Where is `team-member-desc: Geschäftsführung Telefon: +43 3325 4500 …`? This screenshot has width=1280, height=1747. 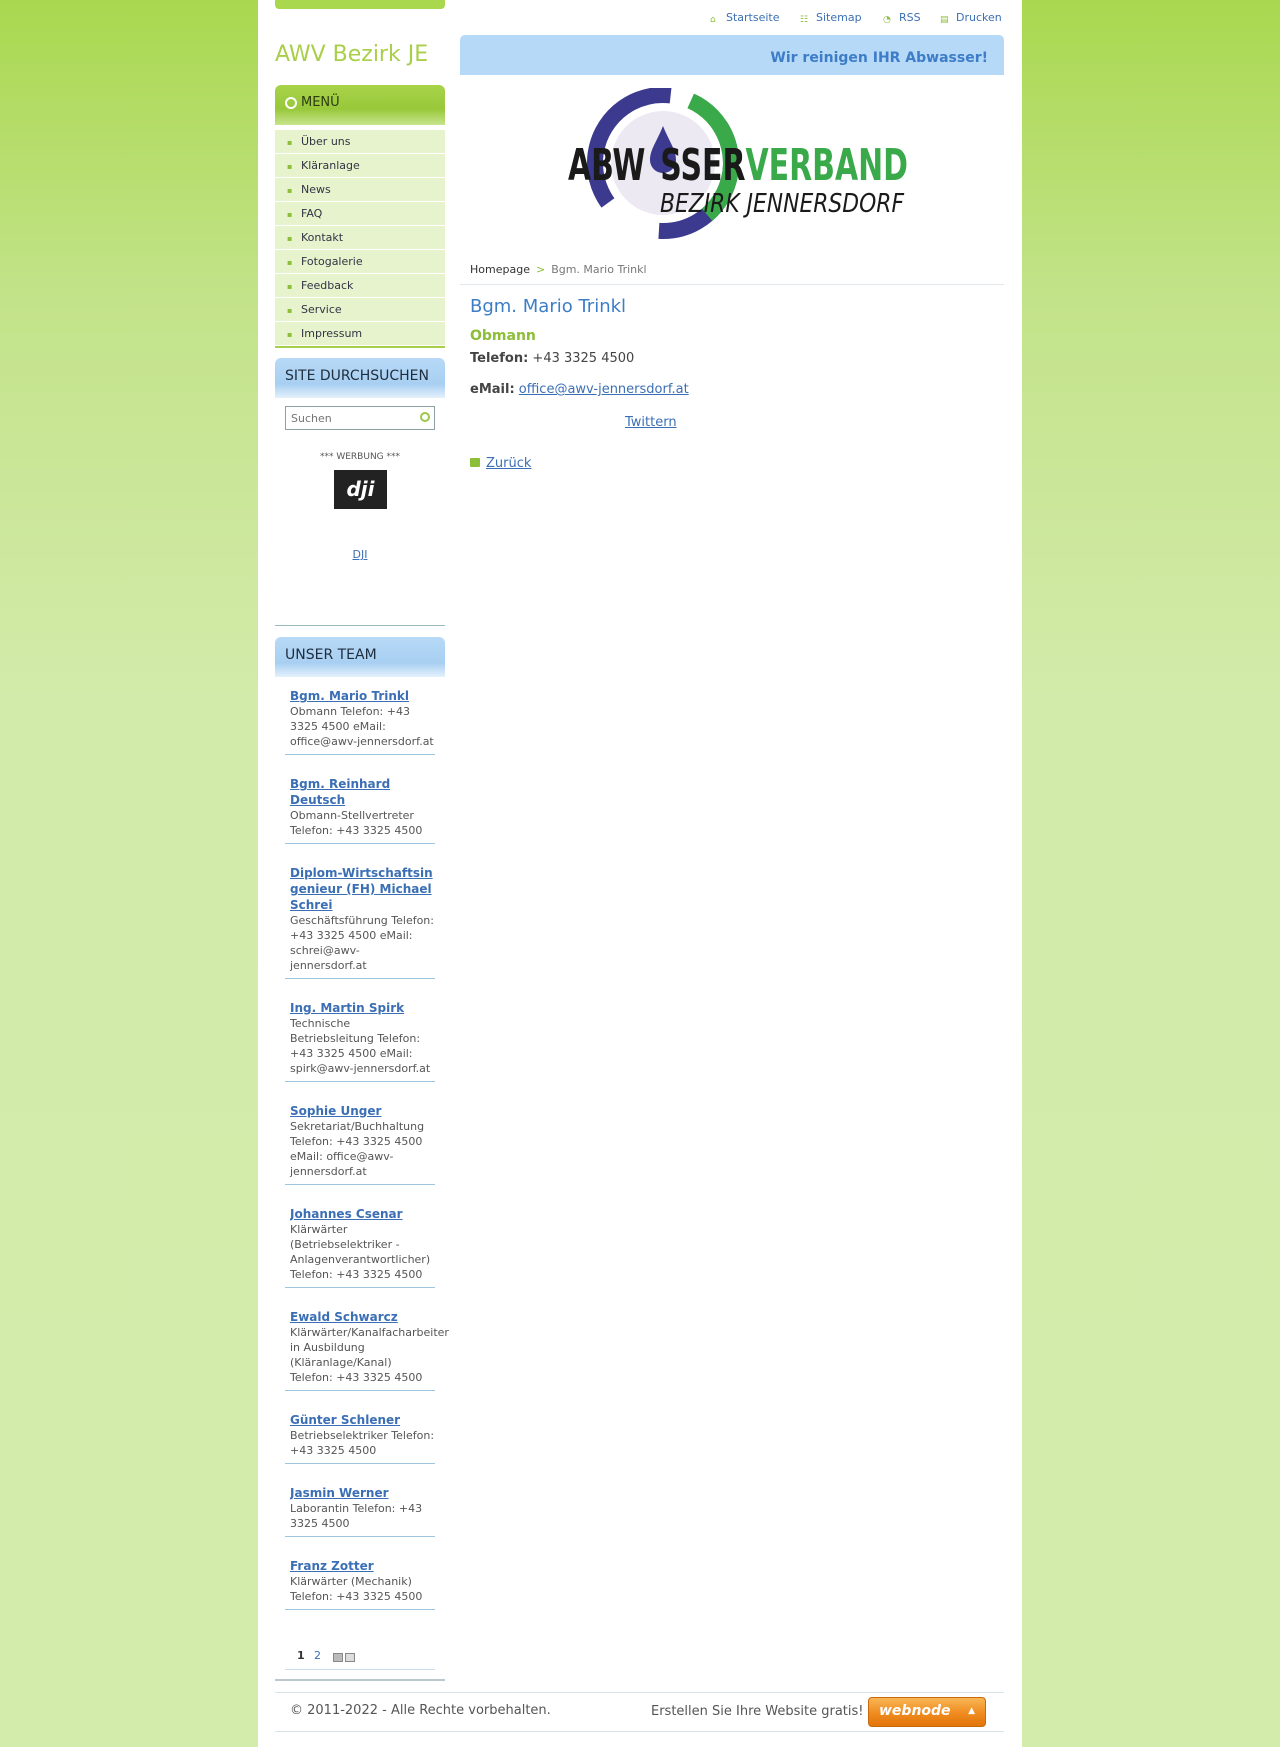 team-member-desc: Geschäftsführung Telefon: +43 3325 4500 … is located at coordinates (362, 943).